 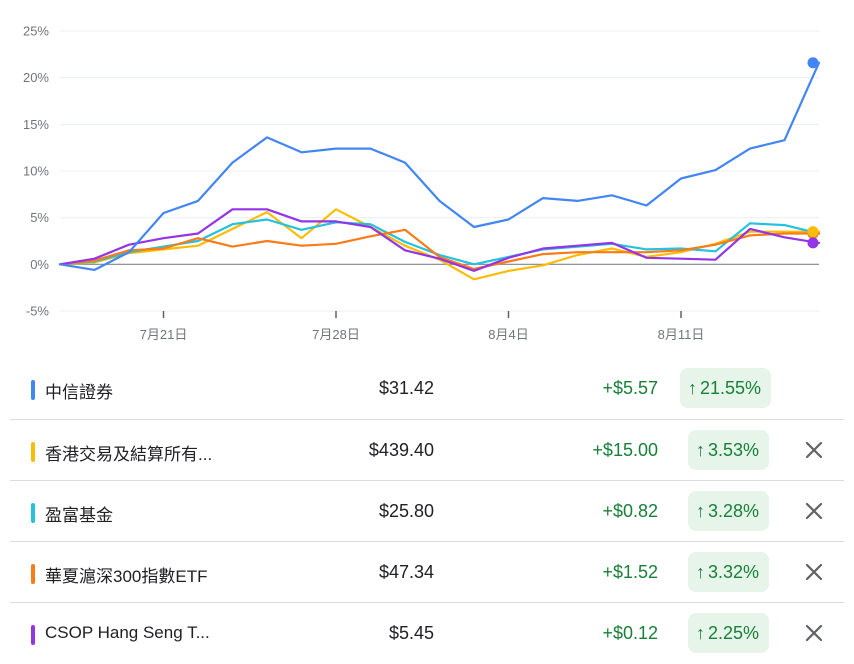 I want to click on percent-change-badge: ↑ 2.25%, so click(x=729, y=633).